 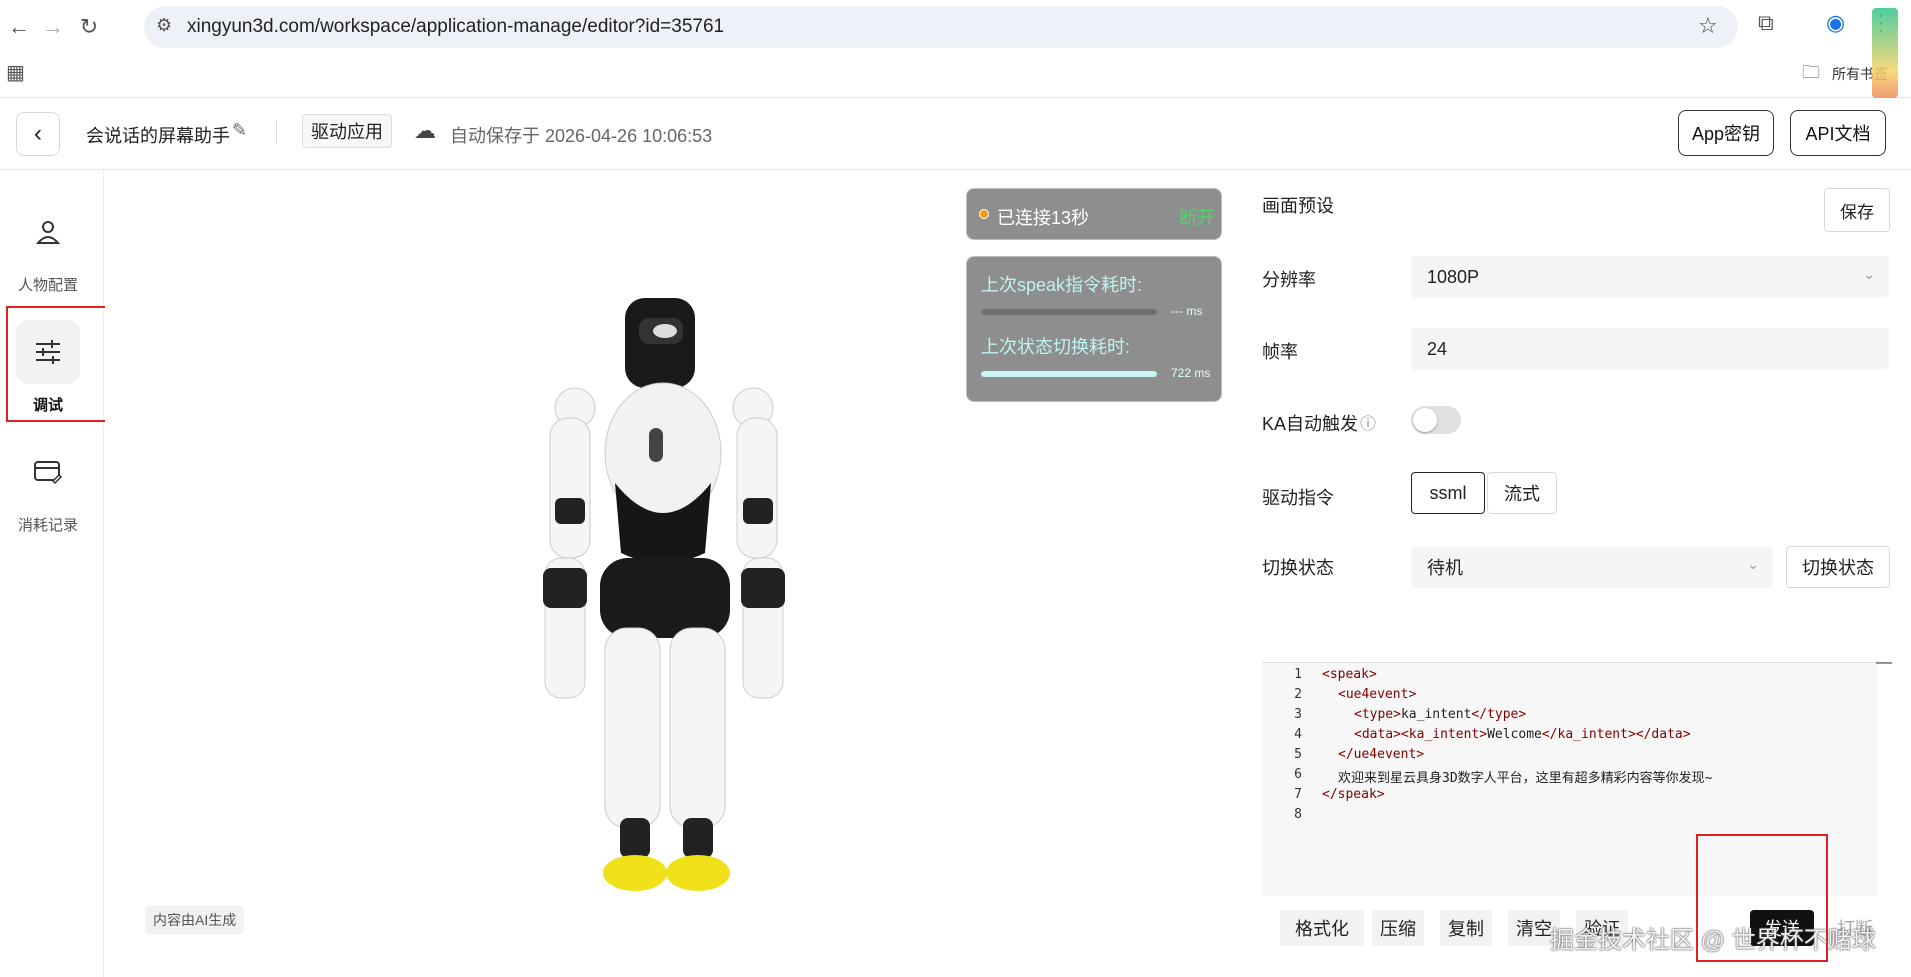 I want to click on app-type-tag: 驱动应用, so click(x=347, y=131).